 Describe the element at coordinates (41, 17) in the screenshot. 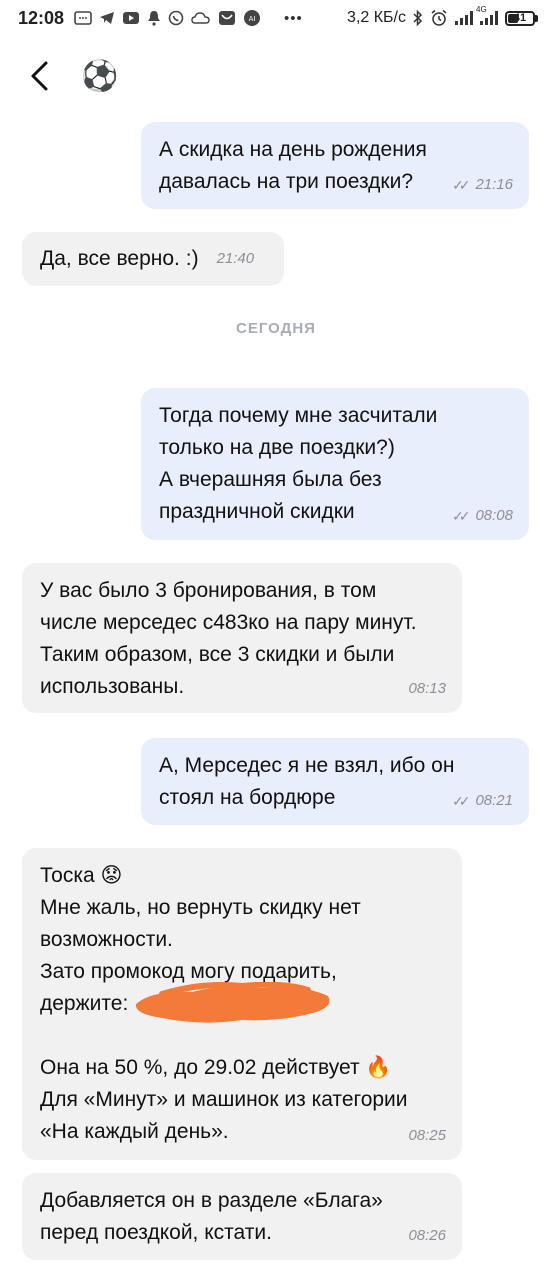

I see `status-time: 12:08` at that location.